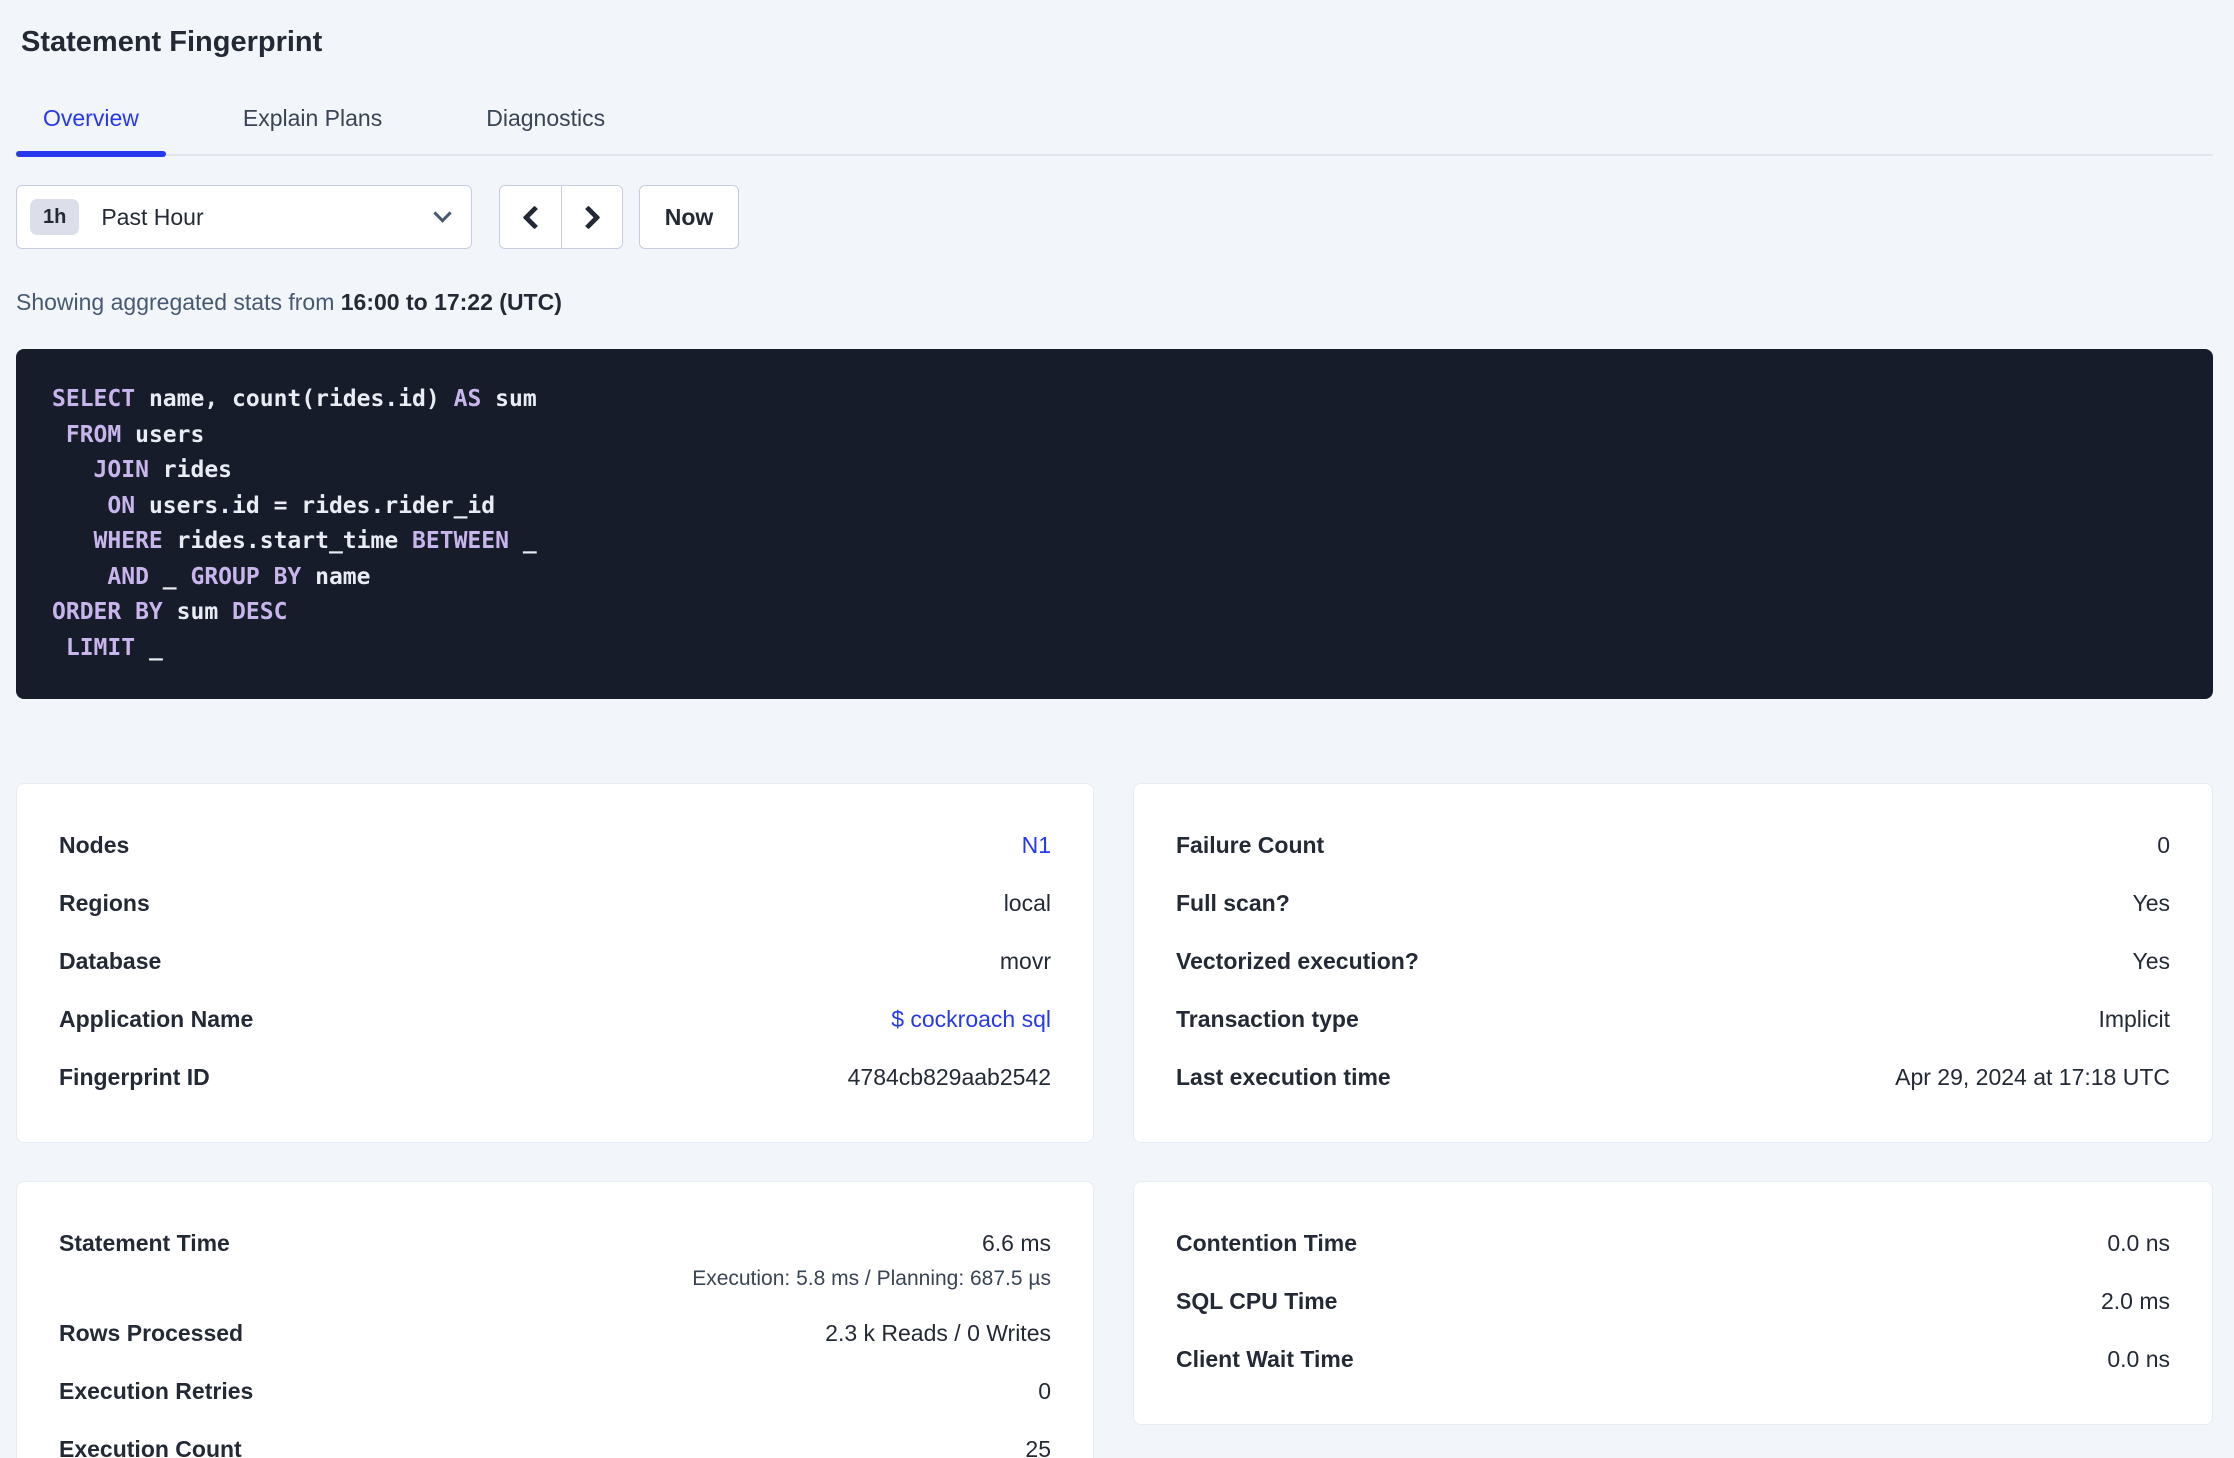 This screenshot has height=1458, width=2234. What do you see at coordinates (156, 1019) in the screenshot?
I see `row-label: Application Name` at bounding box center [156, 1019].